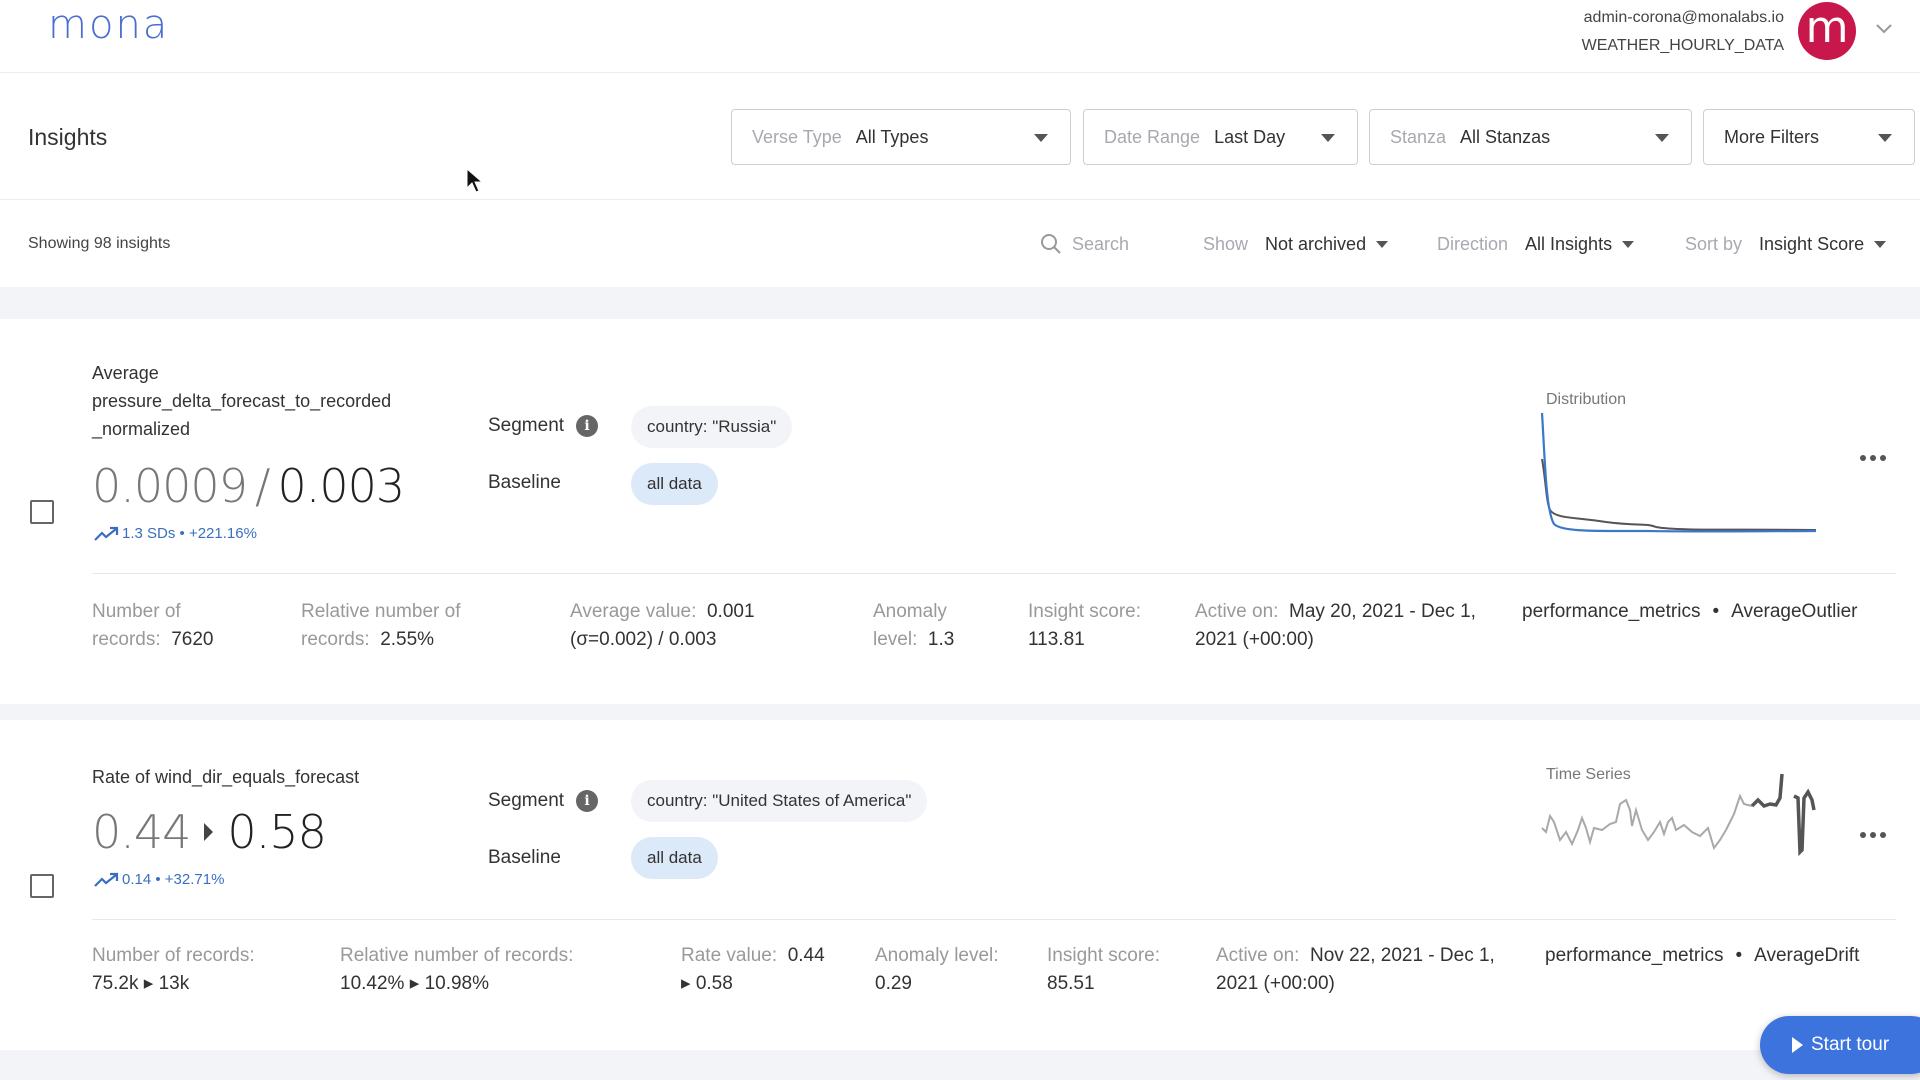 This screenshot has height=1080, width=1920. Describe the element at coordinates (730, 611) in the screenshot. I see `stat-value: 0.001` at that location.